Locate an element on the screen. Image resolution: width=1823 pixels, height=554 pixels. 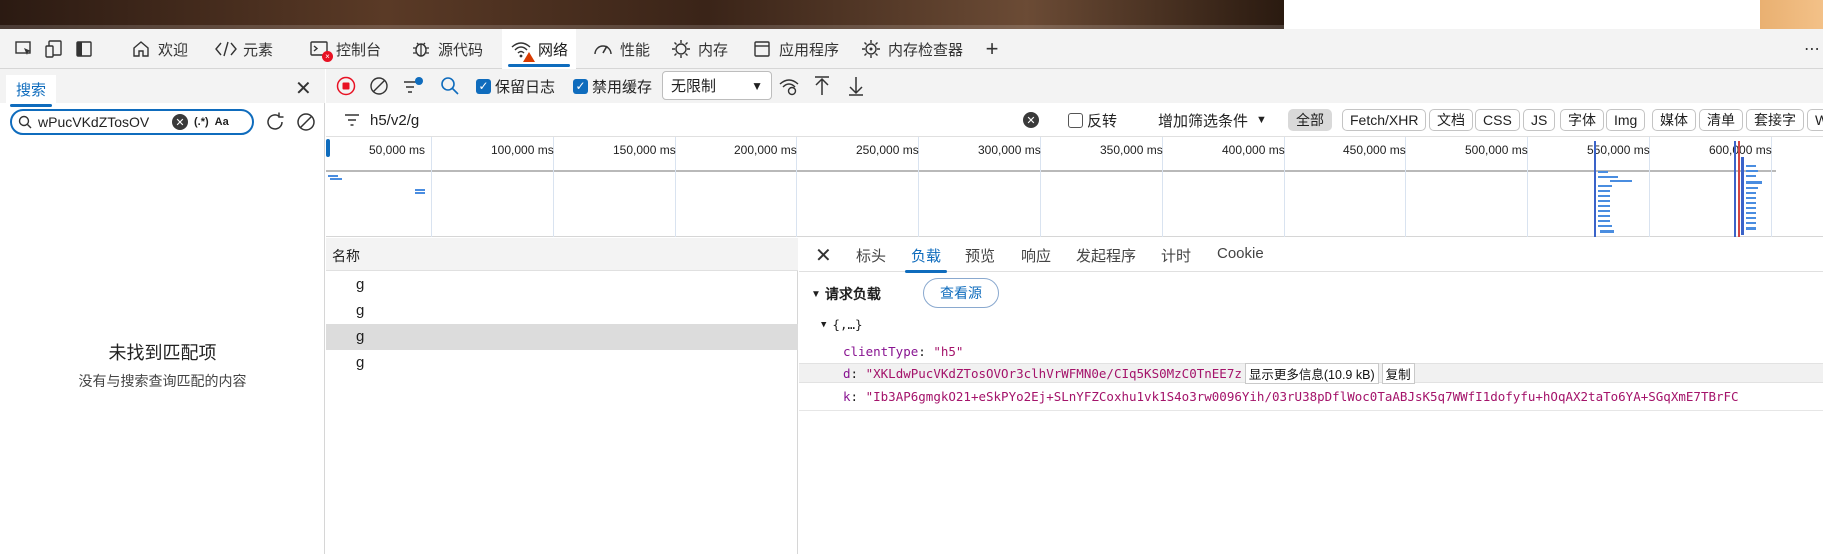
filter-type-font: 字体 is located at coordinates (1582, 120).